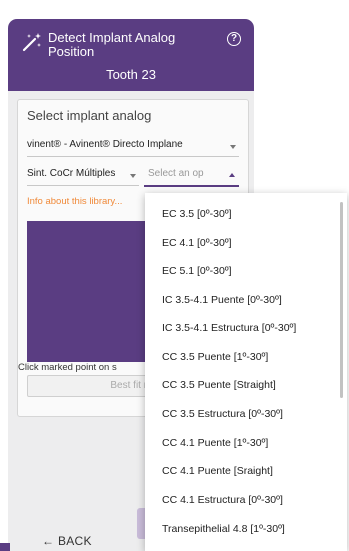  What do you see at coordinates (215, 357) in the screenshot?
I see `dropdown-option: CC 3.5 Puente [1º-30º]` at bounding box center [215, 357].